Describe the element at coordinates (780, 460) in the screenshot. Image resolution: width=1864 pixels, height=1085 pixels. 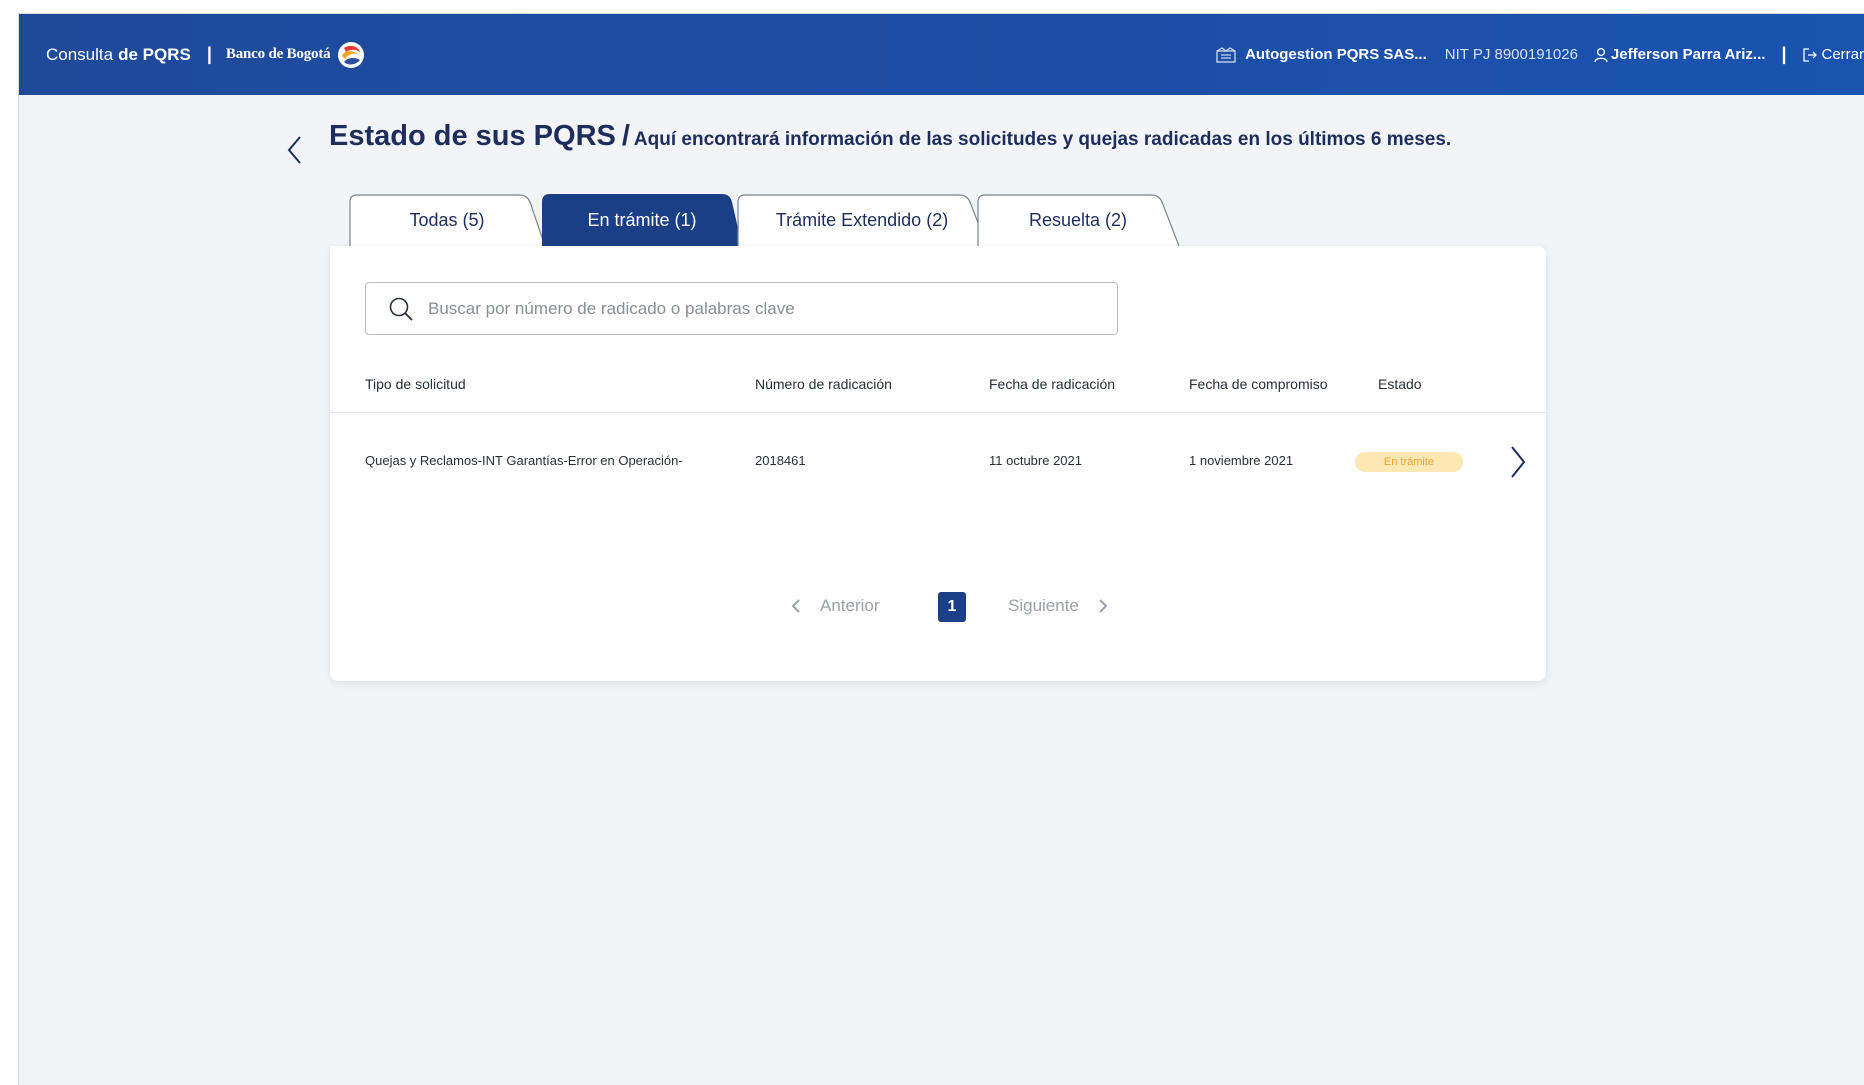
I see `cell-numero: 2018461` at that location.